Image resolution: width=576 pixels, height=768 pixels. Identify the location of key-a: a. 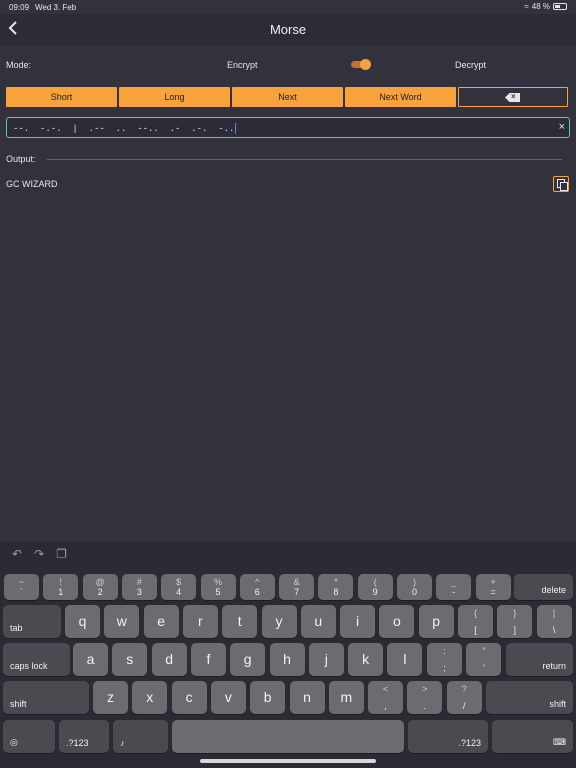
(90, 659).